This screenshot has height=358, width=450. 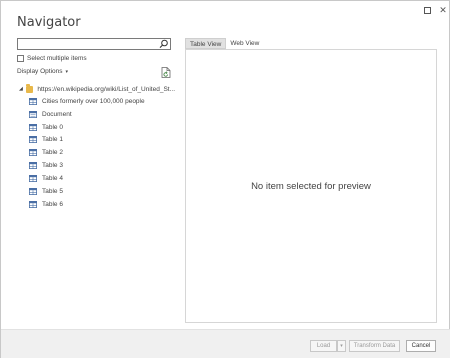 What do you see at coordinates (21, 89) in the screenshot?
I see `expand-arrow-icon: ◢` at bounding box center [21, 89].